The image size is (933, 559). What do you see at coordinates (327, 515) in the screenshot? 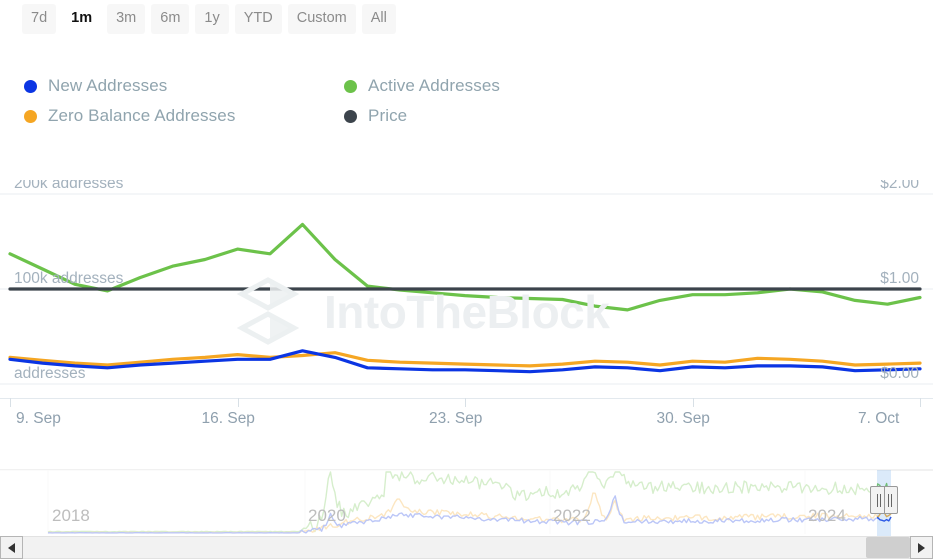
I see `navigator-year-label-2020: 2020` at bounding box center [327, 515].